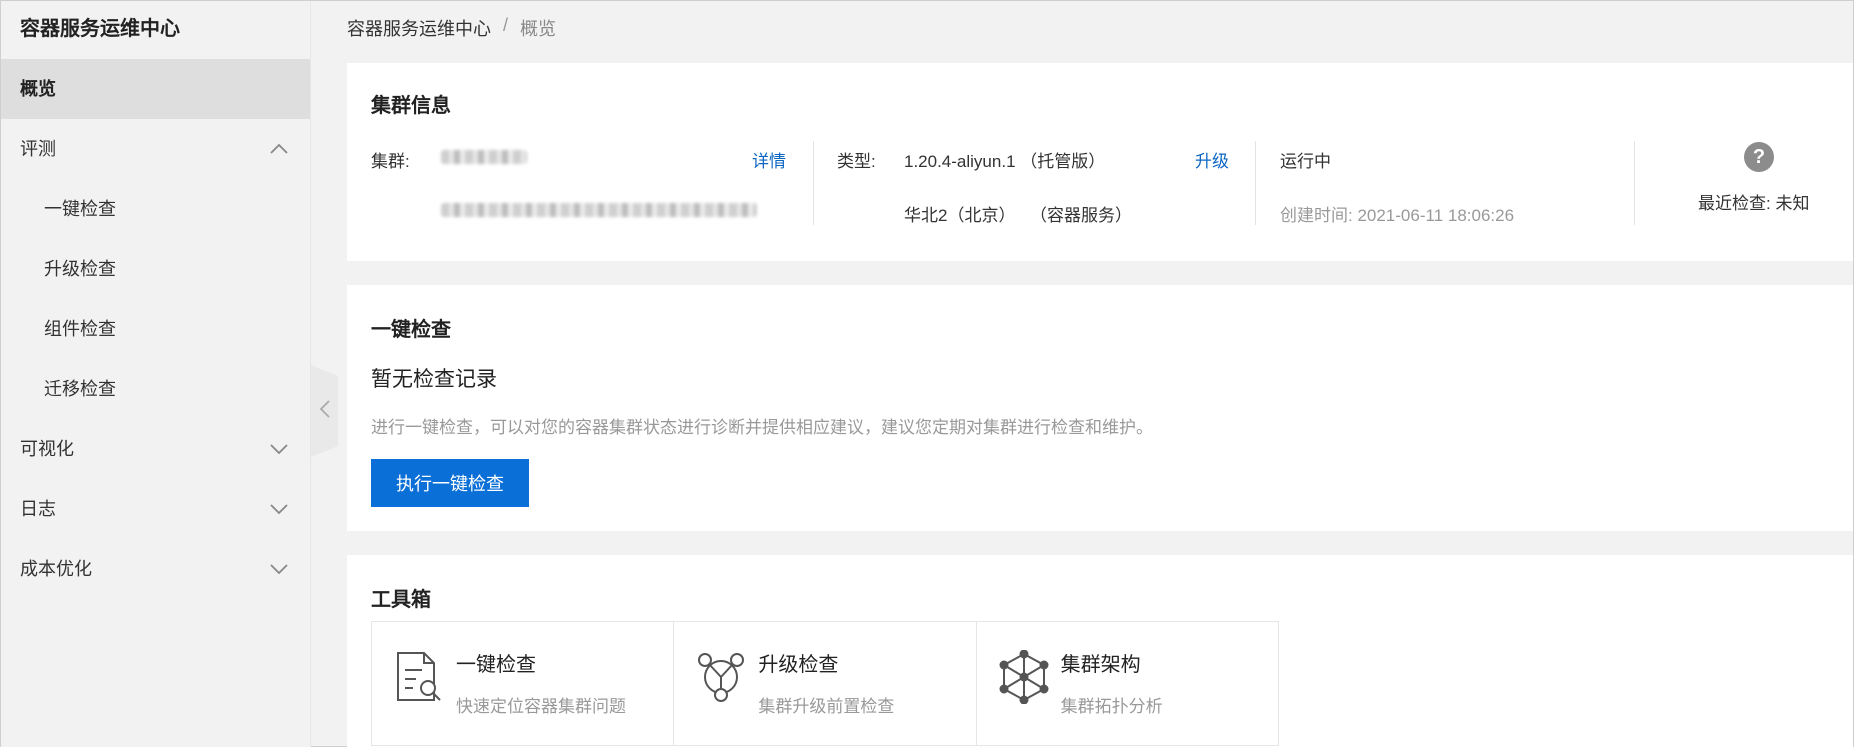 The width and height of the screenshot is (1854, 747). Describe the element at coordinates (769, 159) in the screenshot. I see `detail-link: 详情` at that location.